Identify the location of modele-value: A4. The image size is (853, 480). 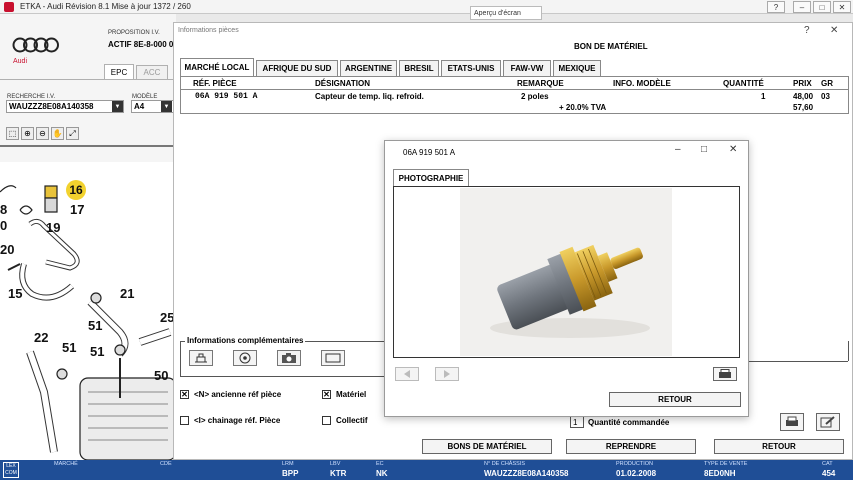
(139, 106).